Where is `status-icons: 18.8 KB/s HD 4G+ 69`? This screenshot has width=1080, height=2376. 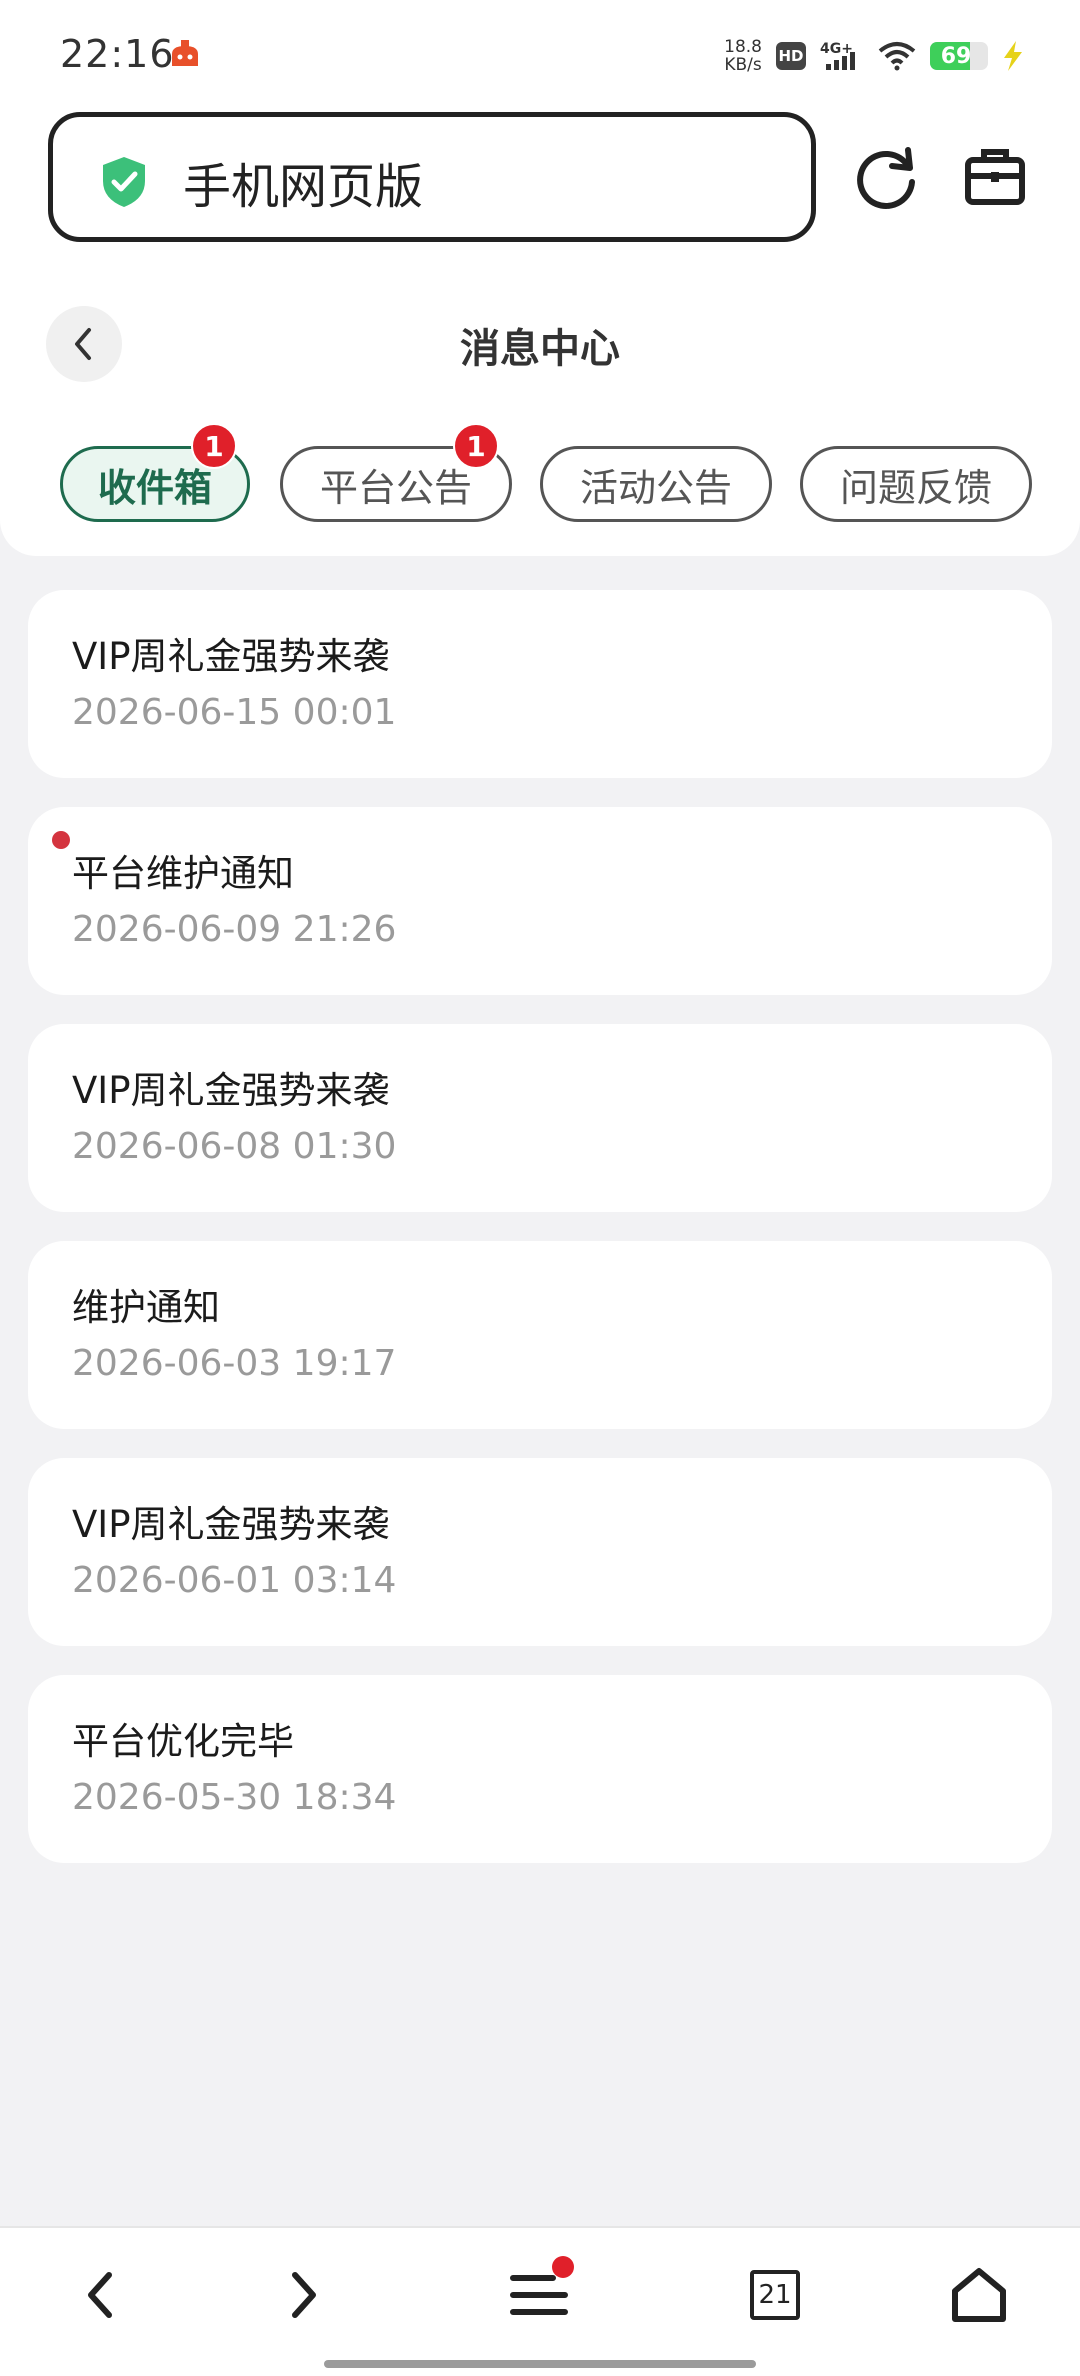 status-icons: 18.8 KB/s HD 4G+ 69 is located at coordinates (874, 56).